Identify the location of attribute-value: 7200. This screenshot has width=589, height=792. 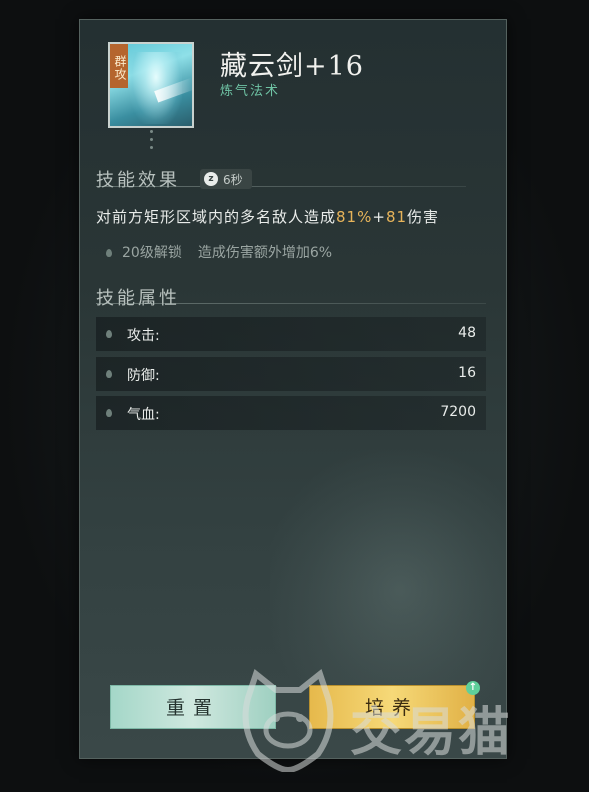
(458, 412).